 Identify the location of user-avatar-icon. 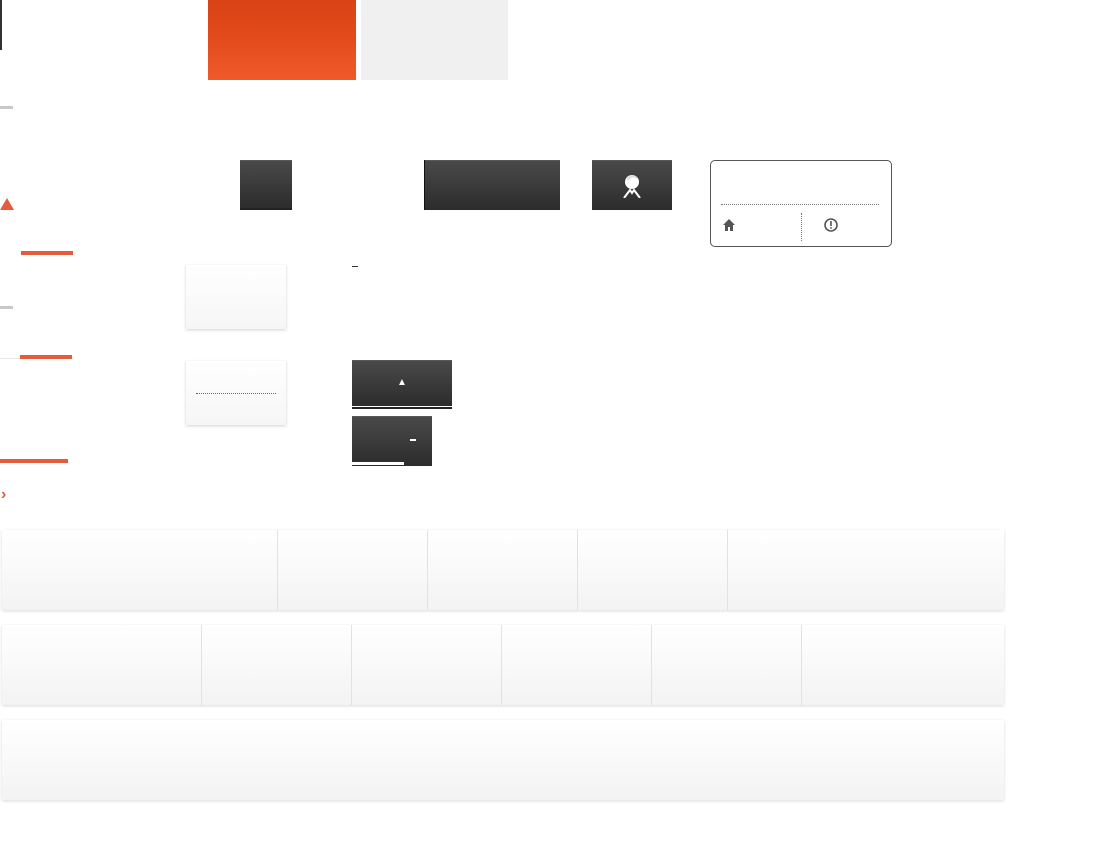
(632, 186).